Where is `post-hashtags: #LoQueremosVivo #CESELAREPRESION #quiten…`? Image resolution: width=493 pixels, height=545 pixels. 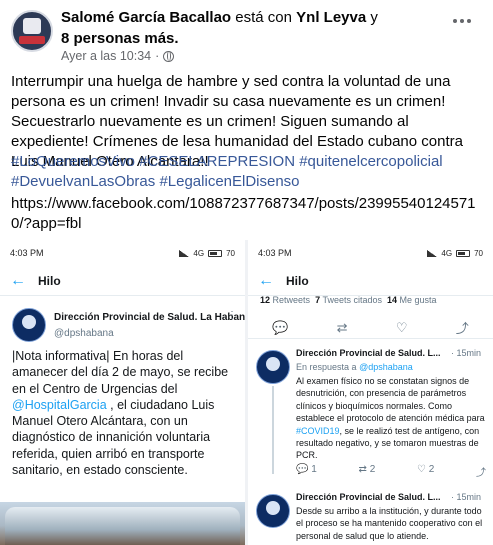 post-hashtags: #LoQueremosVivo #CESELAREPRESION #quiten… is located at coordinates (248, 172).